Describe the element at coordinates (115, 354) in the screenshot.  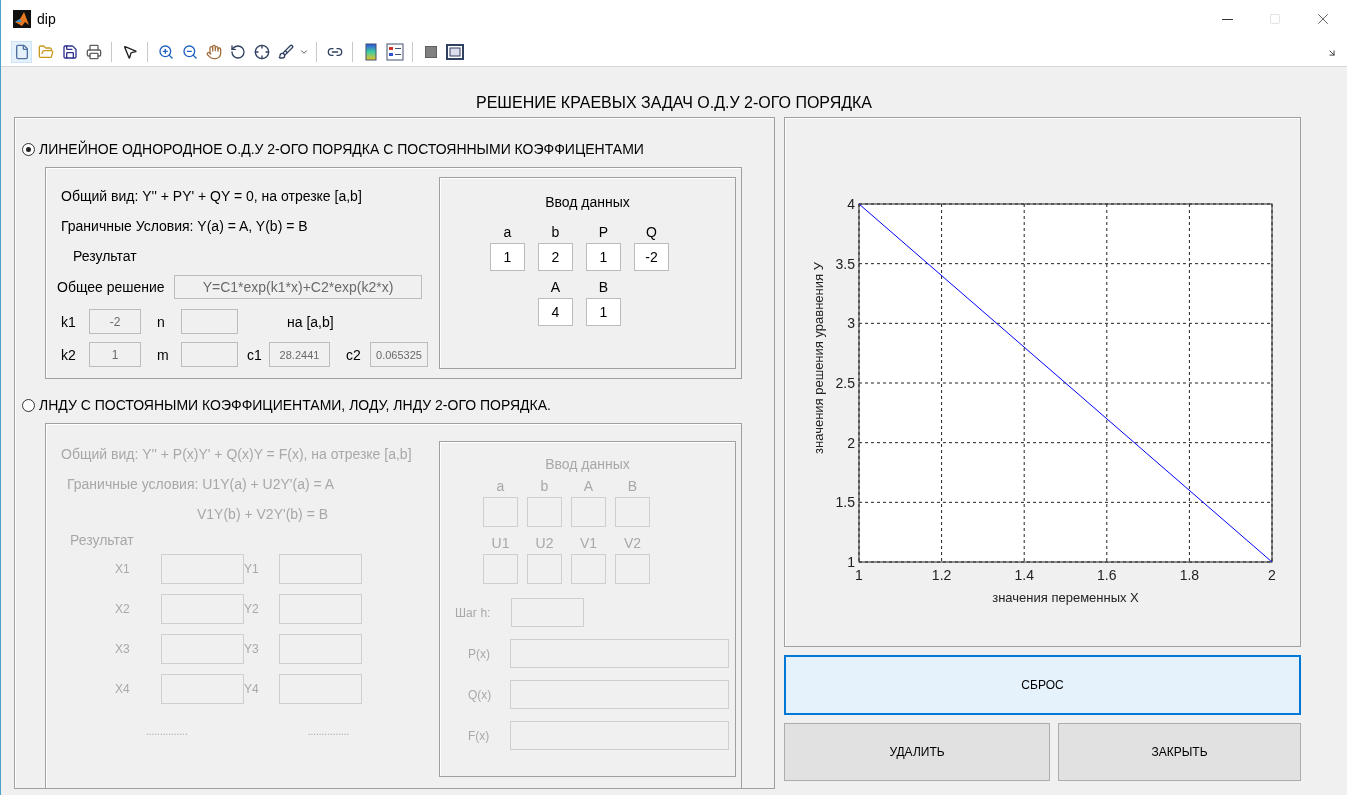
I see `output-field: 1` at that location.